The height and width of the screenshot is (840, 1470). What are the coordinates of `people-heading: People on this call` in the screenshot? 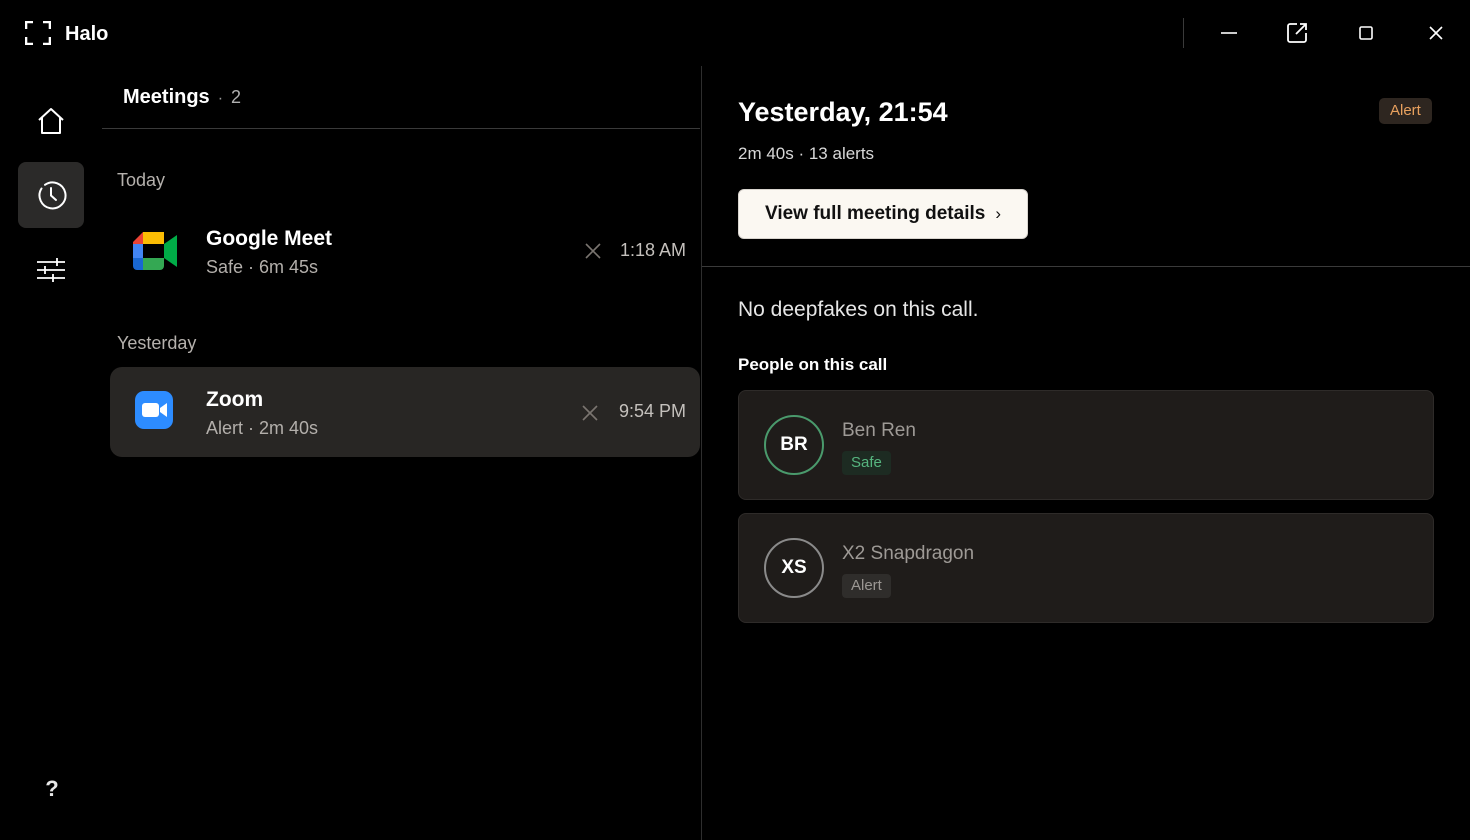 It's located at (813, 364).